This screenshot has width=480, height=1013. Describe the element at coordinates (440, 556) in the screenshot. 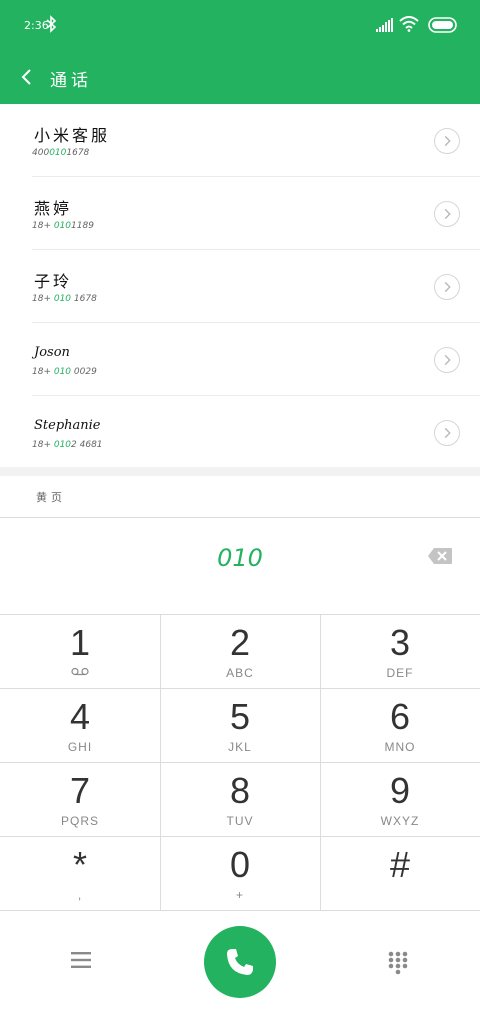

I see `backspace-icon` at that location.